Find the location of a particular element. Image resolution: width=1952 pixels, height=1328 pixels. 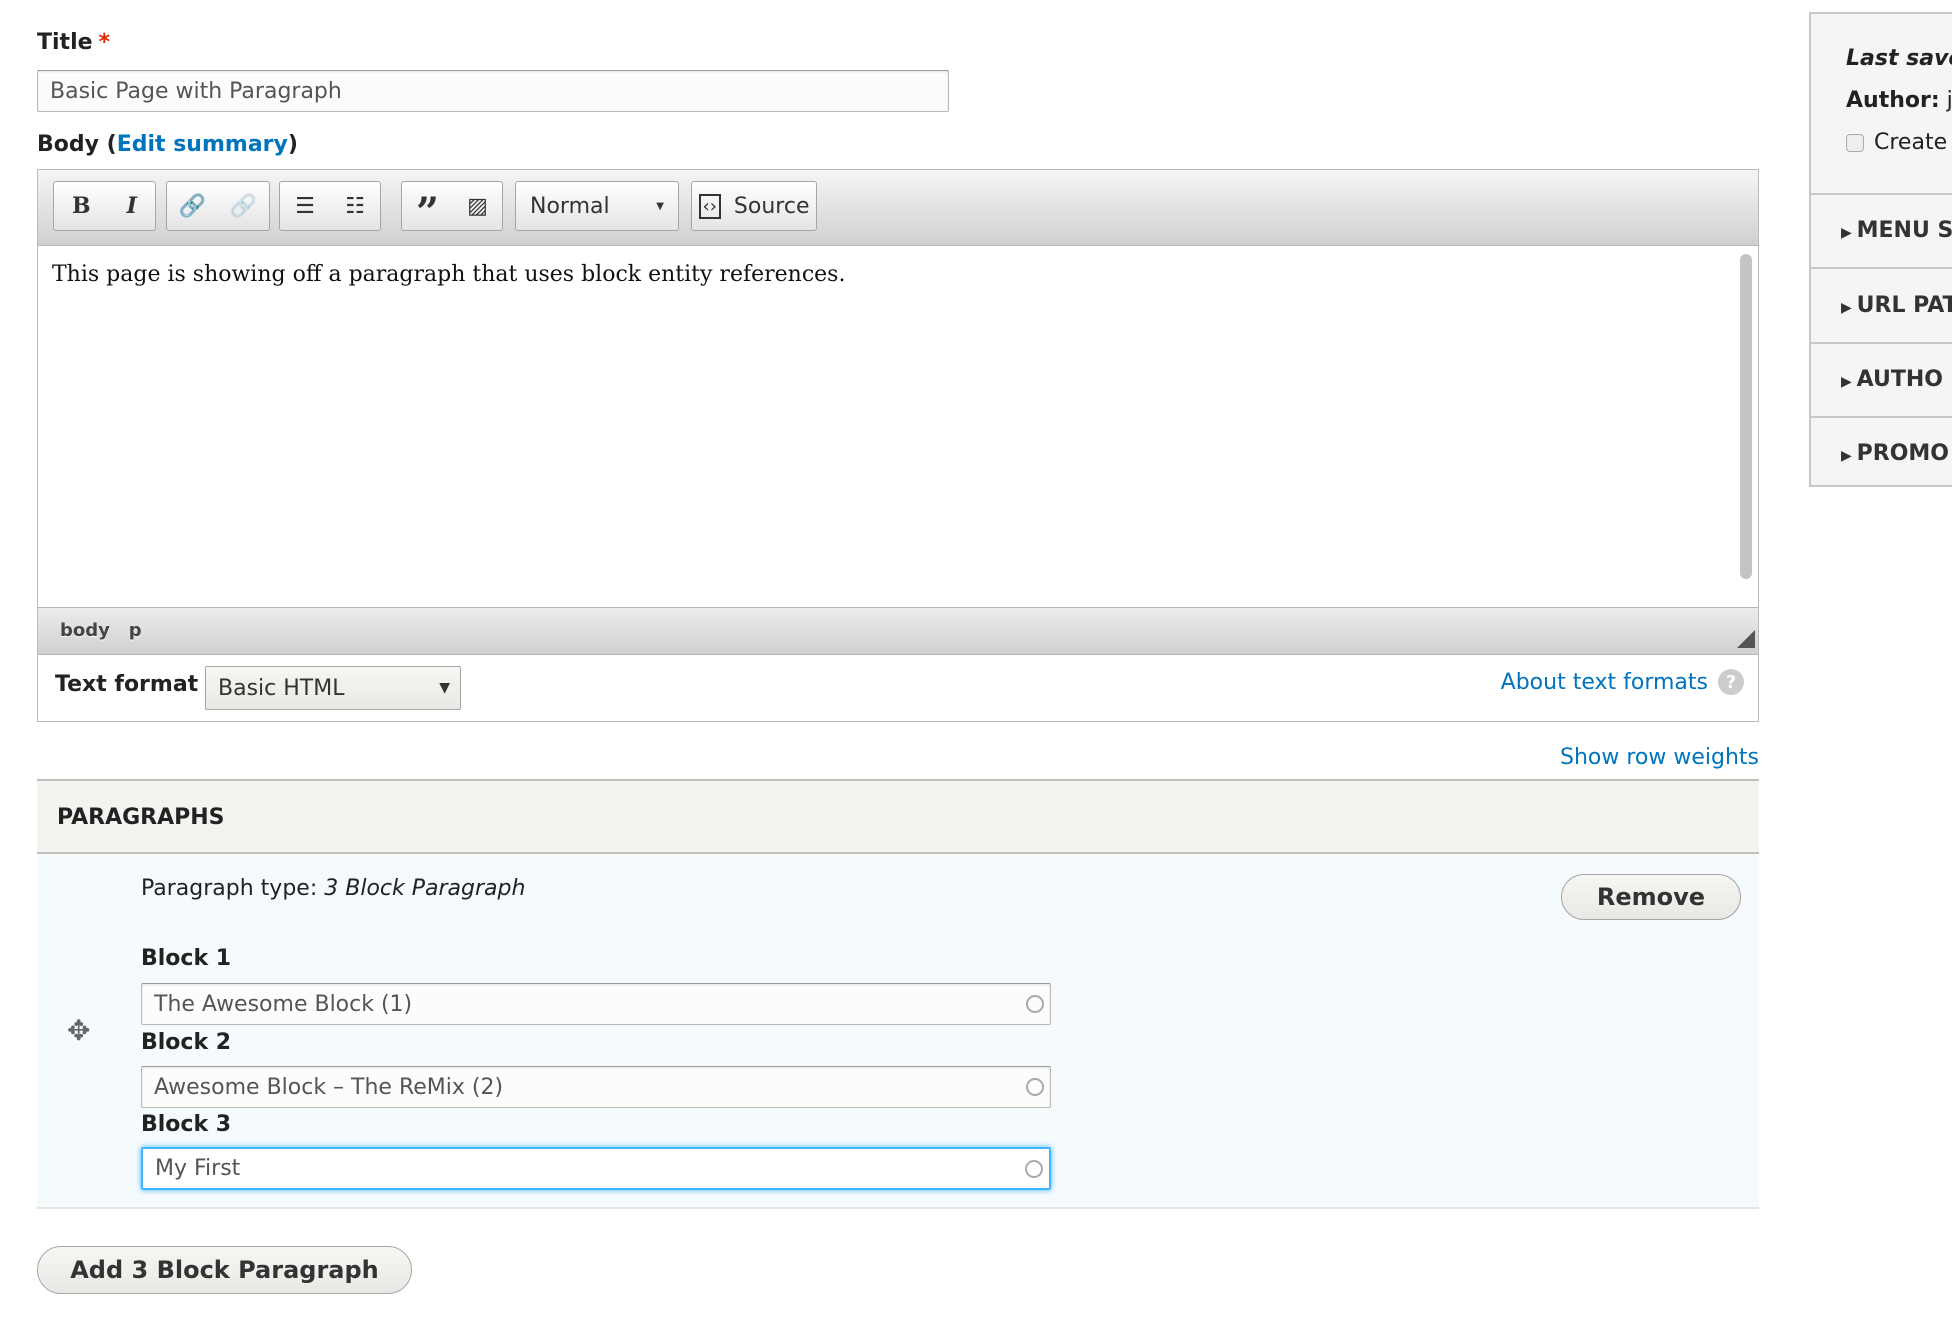

text-format-label: Text format is located at coordinates (127, 684).